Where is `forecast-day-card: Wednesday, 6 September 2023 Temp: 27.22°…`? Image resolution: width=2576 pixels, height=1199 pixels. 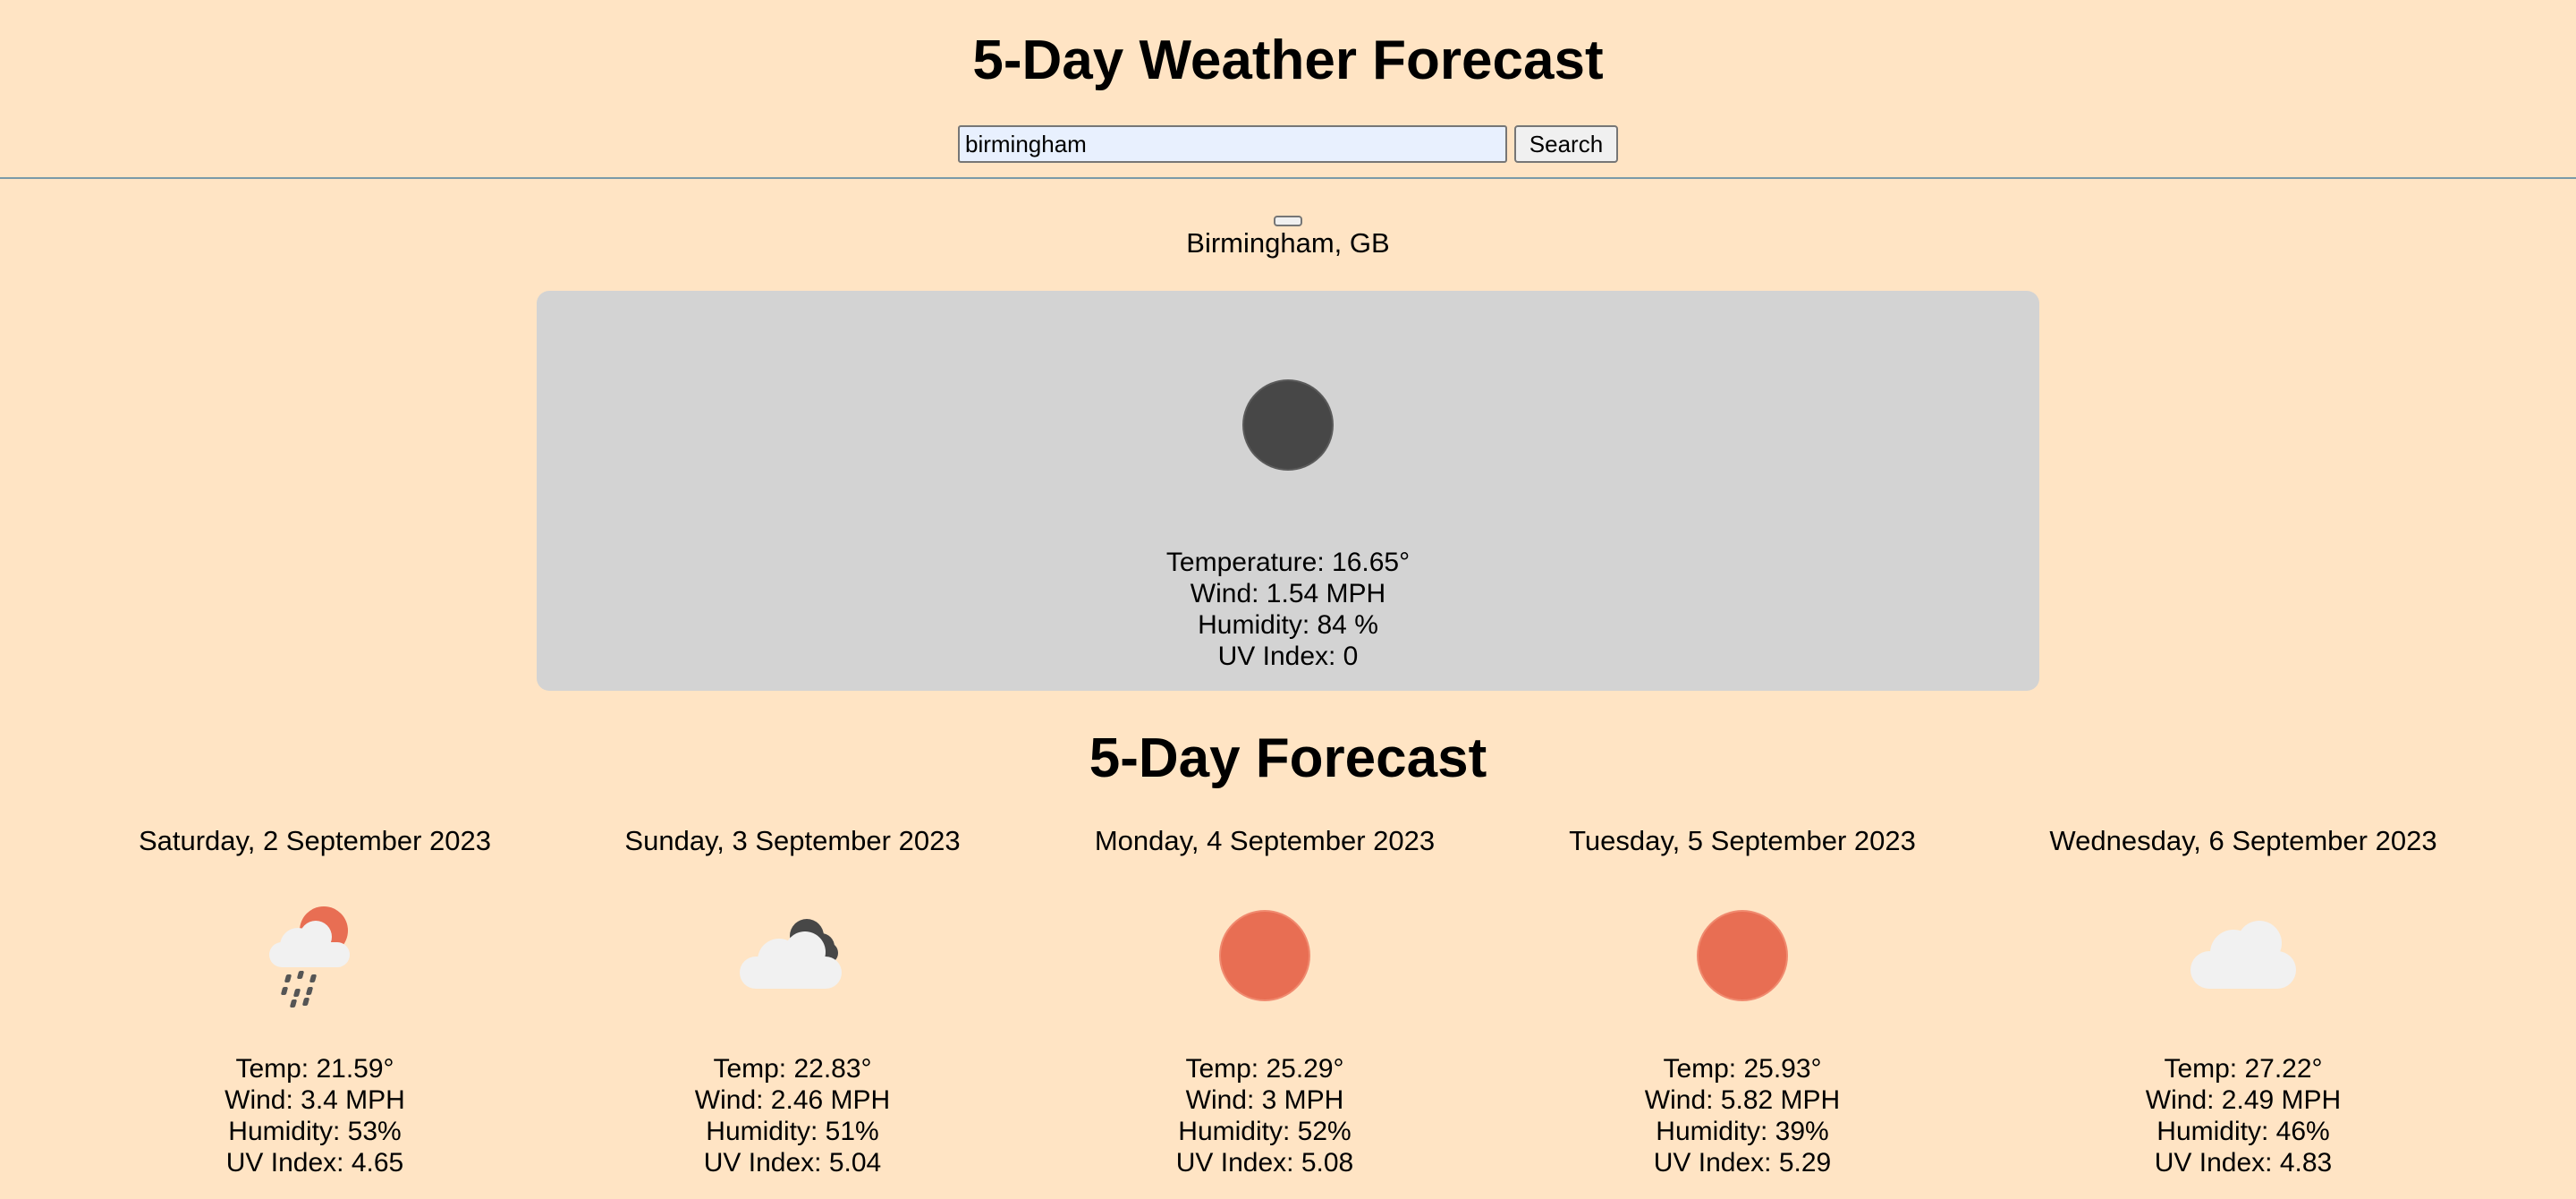 forecast-day-card: Wednesday, 6 September 2023 Temp: 27.22°… is located at coordinates (2243, 999).